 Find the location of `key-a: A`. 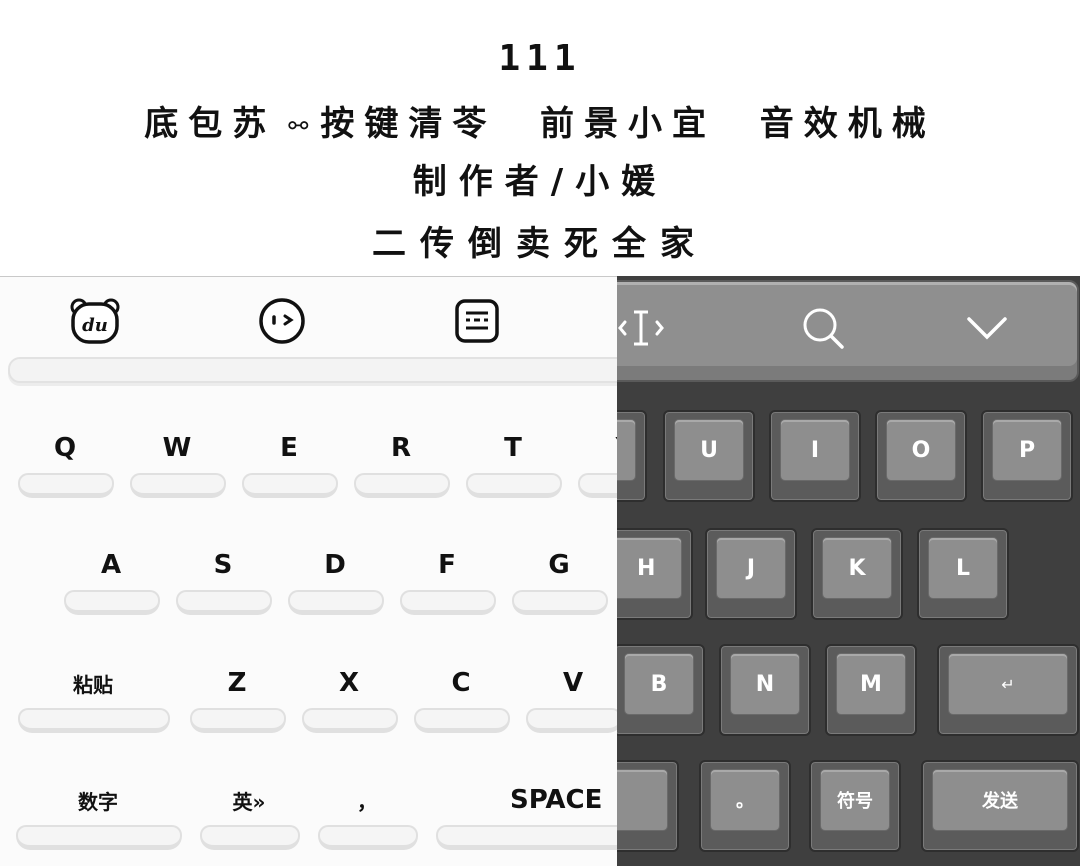

key-a: A is located at coordinates (111, 565).